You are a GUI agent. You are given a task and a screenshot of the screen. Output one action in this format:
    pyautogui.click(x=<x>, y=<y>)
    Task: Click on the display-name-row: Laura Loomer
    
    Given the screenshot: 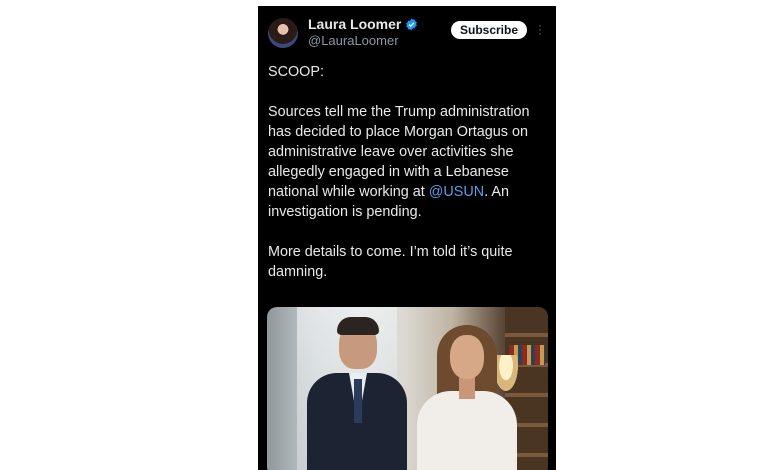 What is the action you would take?
    pyautogui.click(x=363, y=24)
    